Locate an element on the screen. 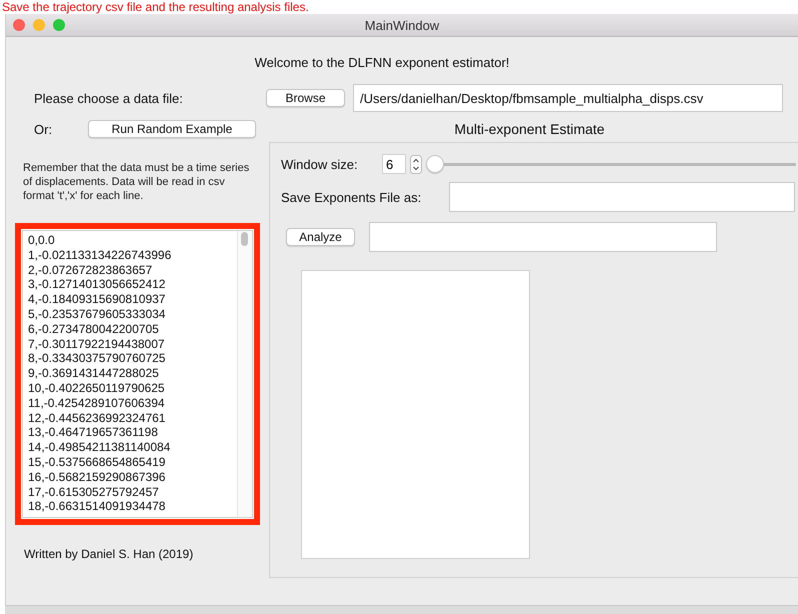 This screenshot has height=614, width=798. save-file-field is located at coordinates (622, 197).